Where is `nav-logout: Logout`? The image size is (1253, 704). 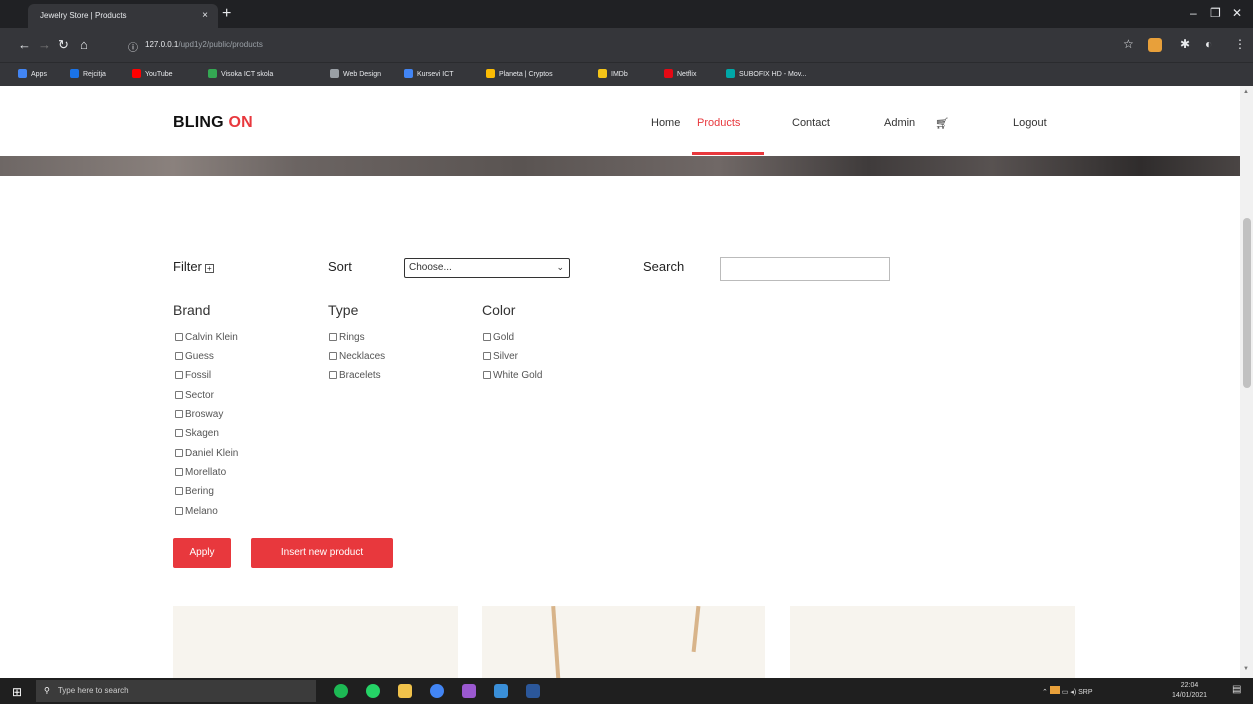
nav-logout: Logout is located at coordinates (1030, 123).